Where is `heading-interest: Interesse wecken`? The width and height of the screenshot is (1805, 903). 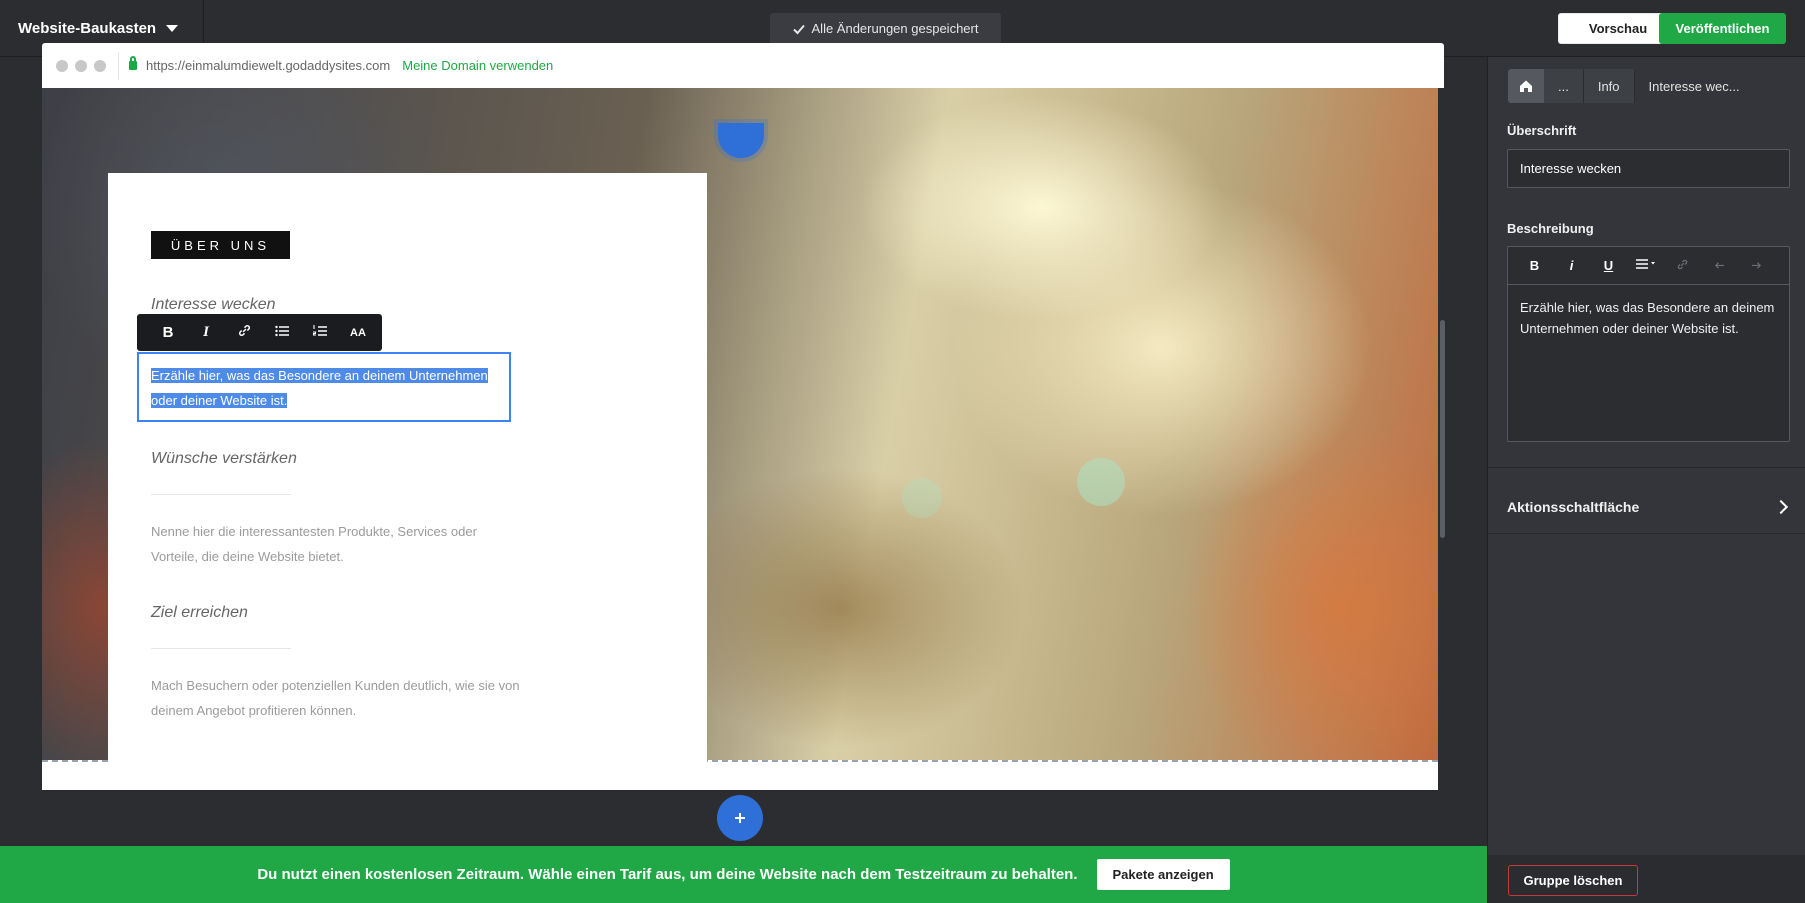 heading-interest: Interesse wecken is located at coordinates (213, 305).